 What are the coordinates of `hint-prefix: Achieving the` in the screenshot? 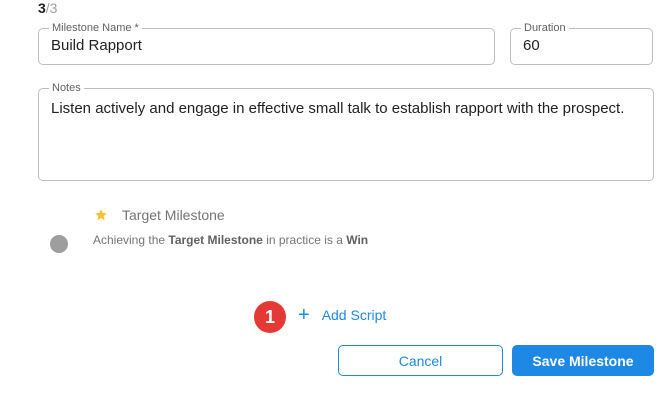 It's located at (131, 240).